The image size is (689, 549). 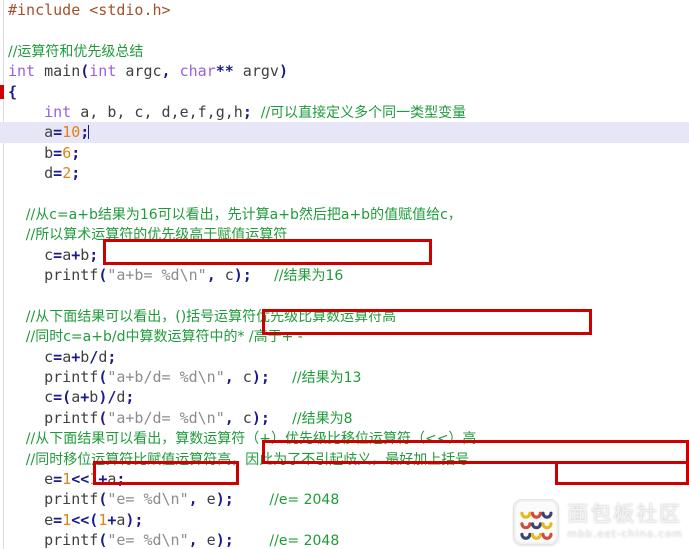 I want to click on watermark-text: 面包板社区 mbb.eet-china.com, so click(x=625, y=522).